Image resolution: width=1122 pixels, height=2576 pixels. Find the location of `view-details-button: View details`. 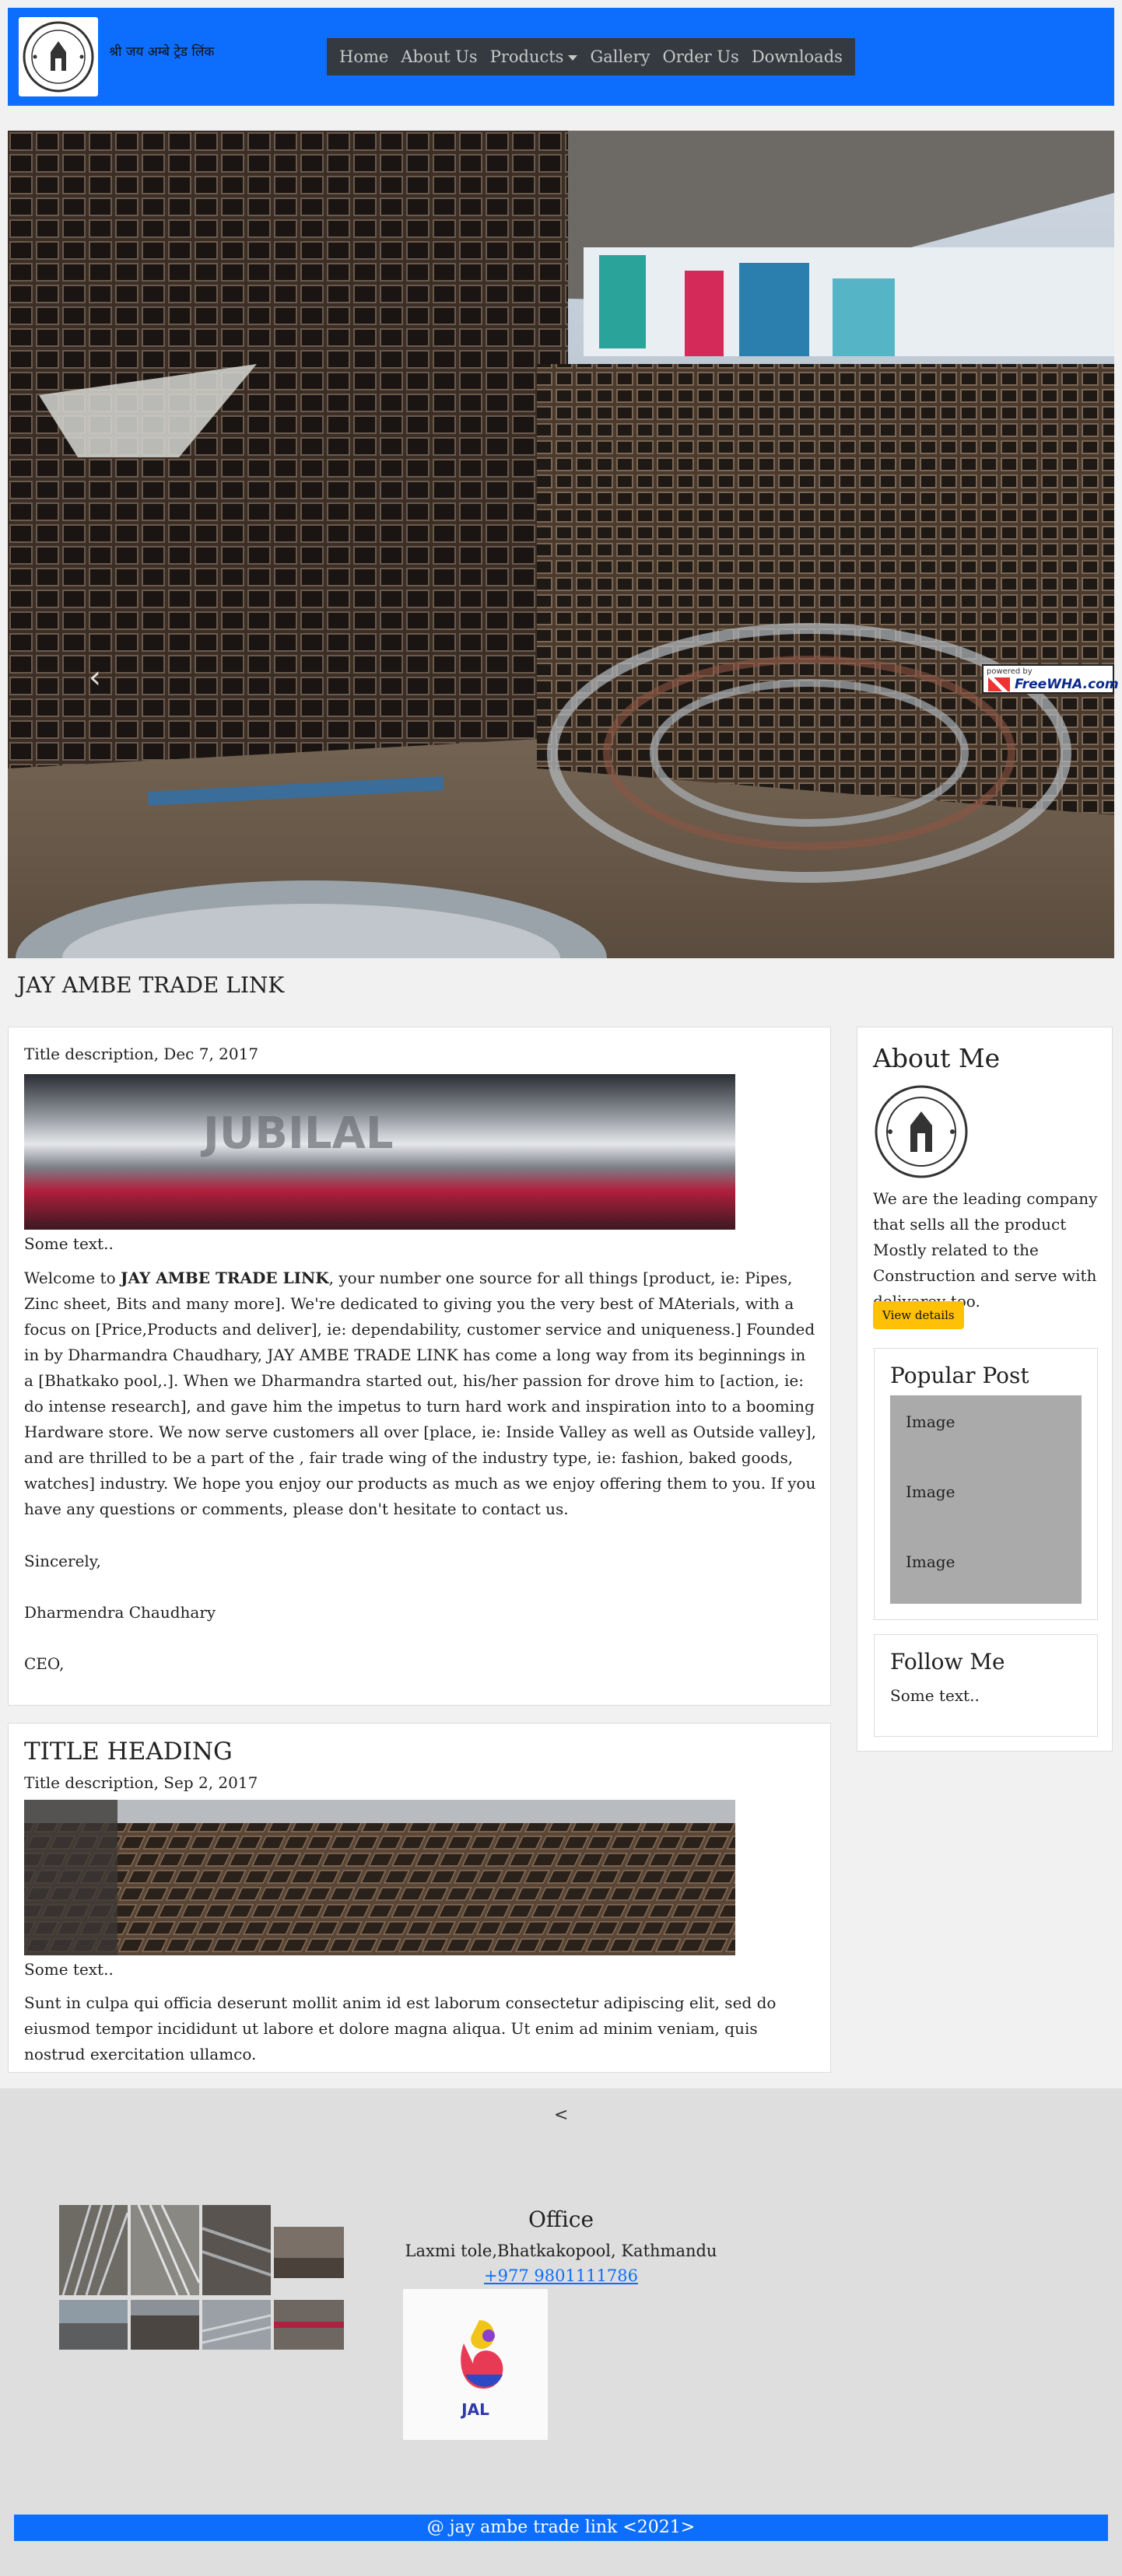

view-details-button: View details is located at coordinates (918, 1315).